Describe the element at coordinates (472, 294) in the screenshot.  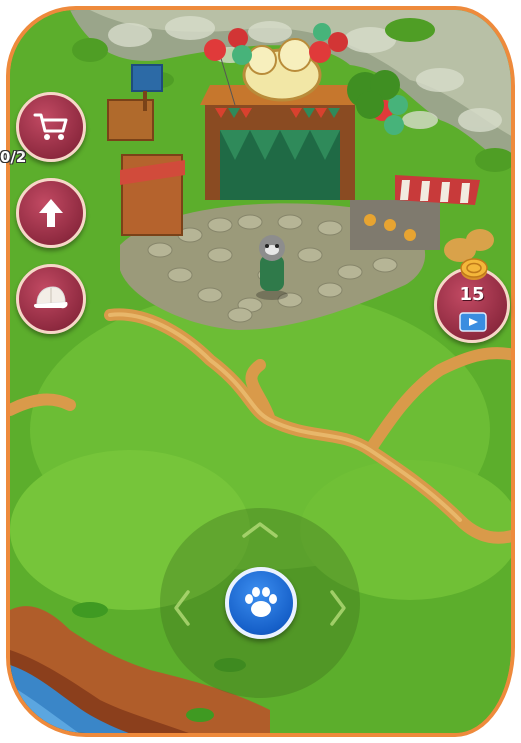
I see `tickets-count: 15` at that location.